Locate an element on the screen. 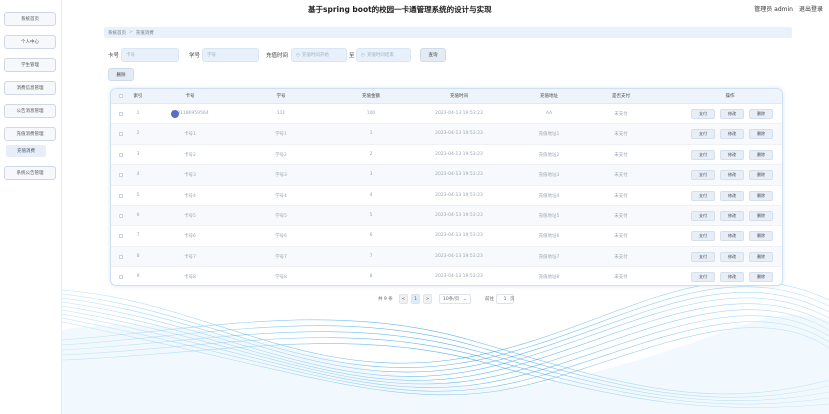 The height and width of the screenshot is (414, 829). cell-amount: 1 is located at coordinates (371, 134).